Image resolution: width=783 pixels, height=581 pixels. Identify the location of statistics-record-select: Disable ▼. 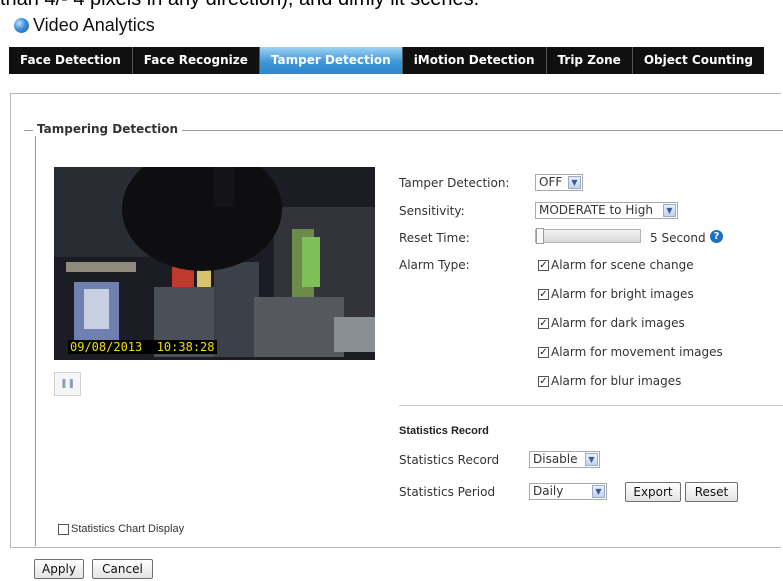
(564, 459).